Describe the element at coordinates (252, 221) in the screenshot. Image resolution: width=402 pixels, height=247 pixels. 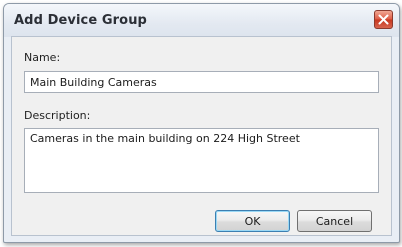
I see `ok-button: OK` at that location.